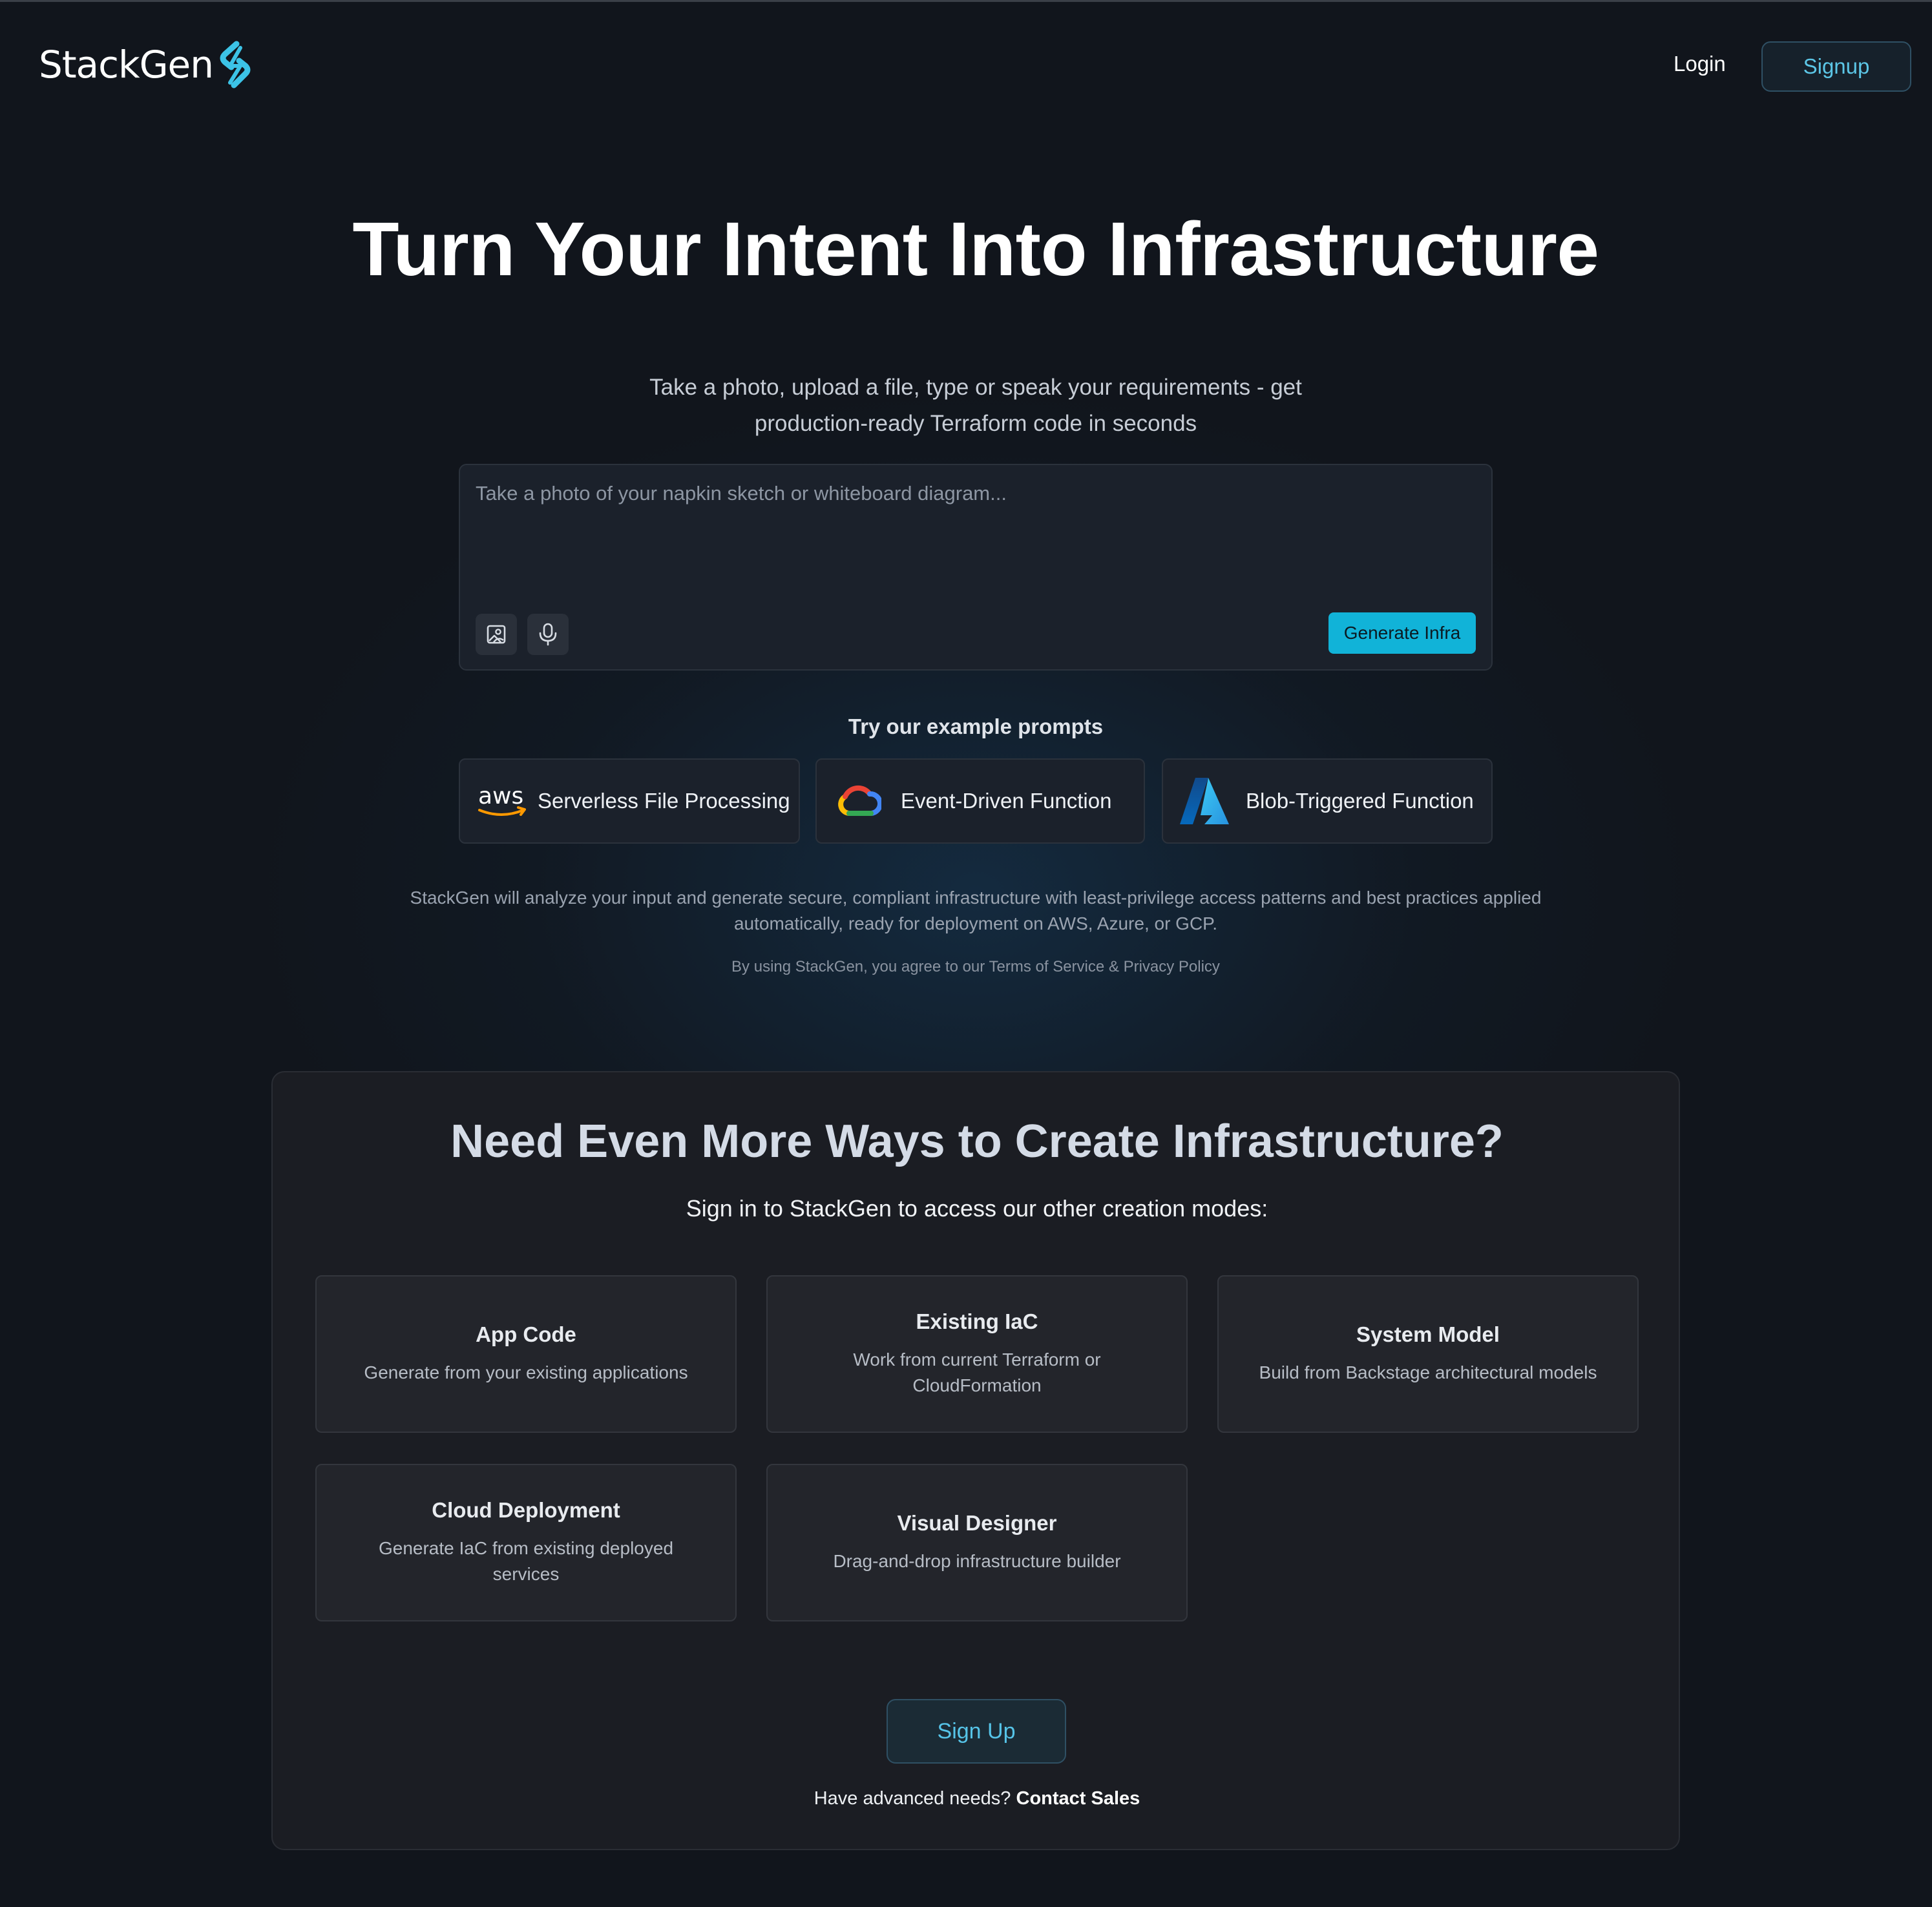 The width and height of the screenshot is (1932, 1907). Describe the element at coordinates (526, 1372) in the screenshot. I see `mode-description: Generate from your existing applications` at that location.